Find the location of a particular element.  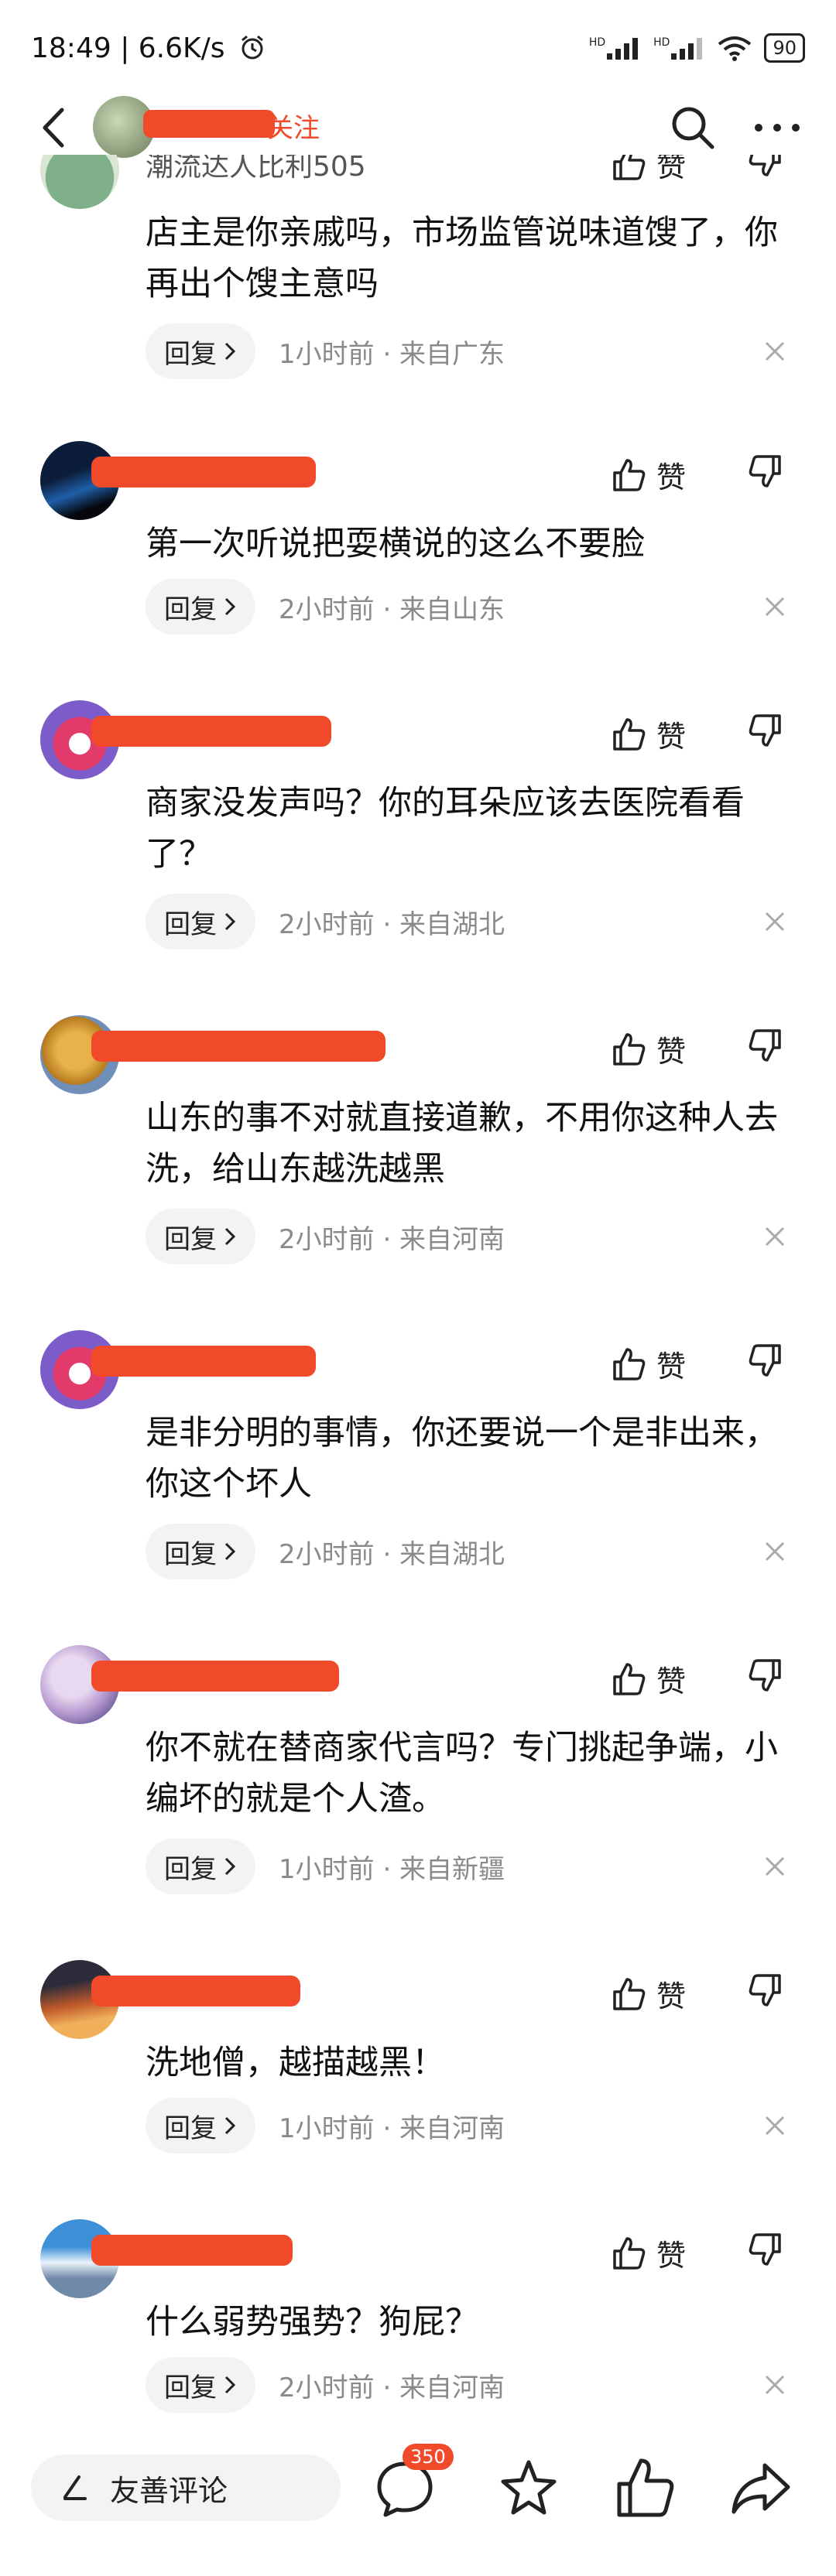

comment-time-location: 1小时前 · 来自河南 is located at coordinates (392, 2128).